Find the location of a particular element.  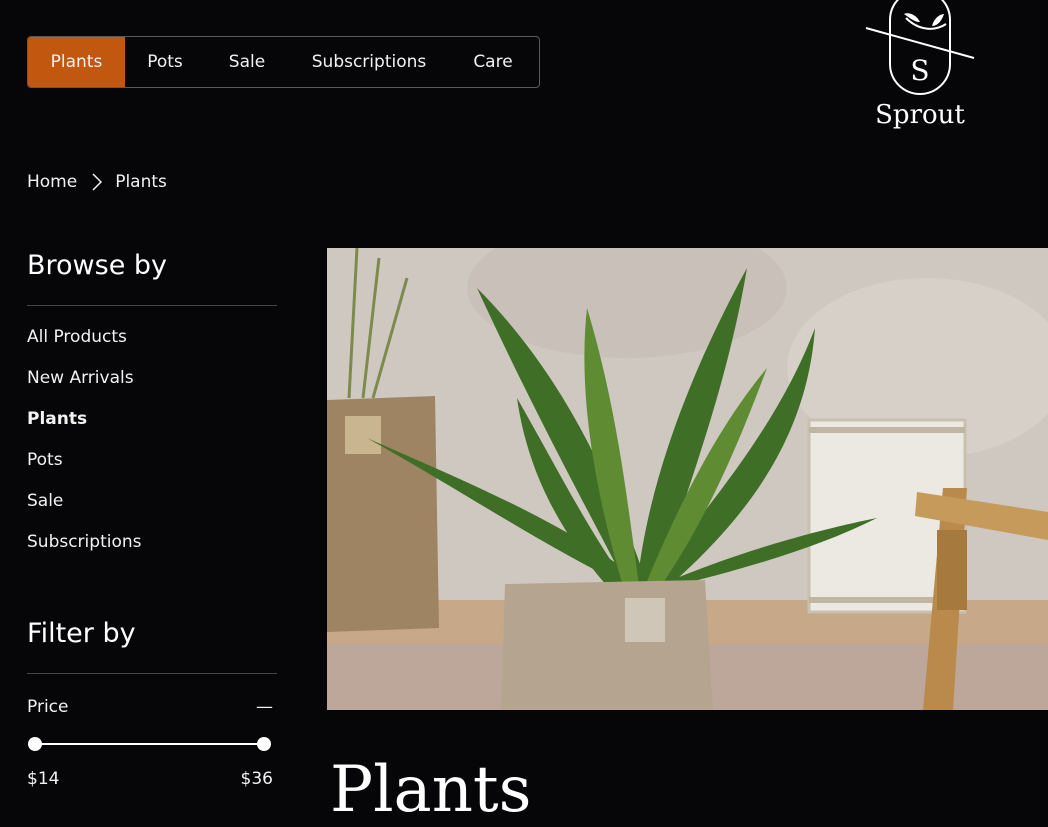

slider-min-handle is located at coordinates (35, 744).